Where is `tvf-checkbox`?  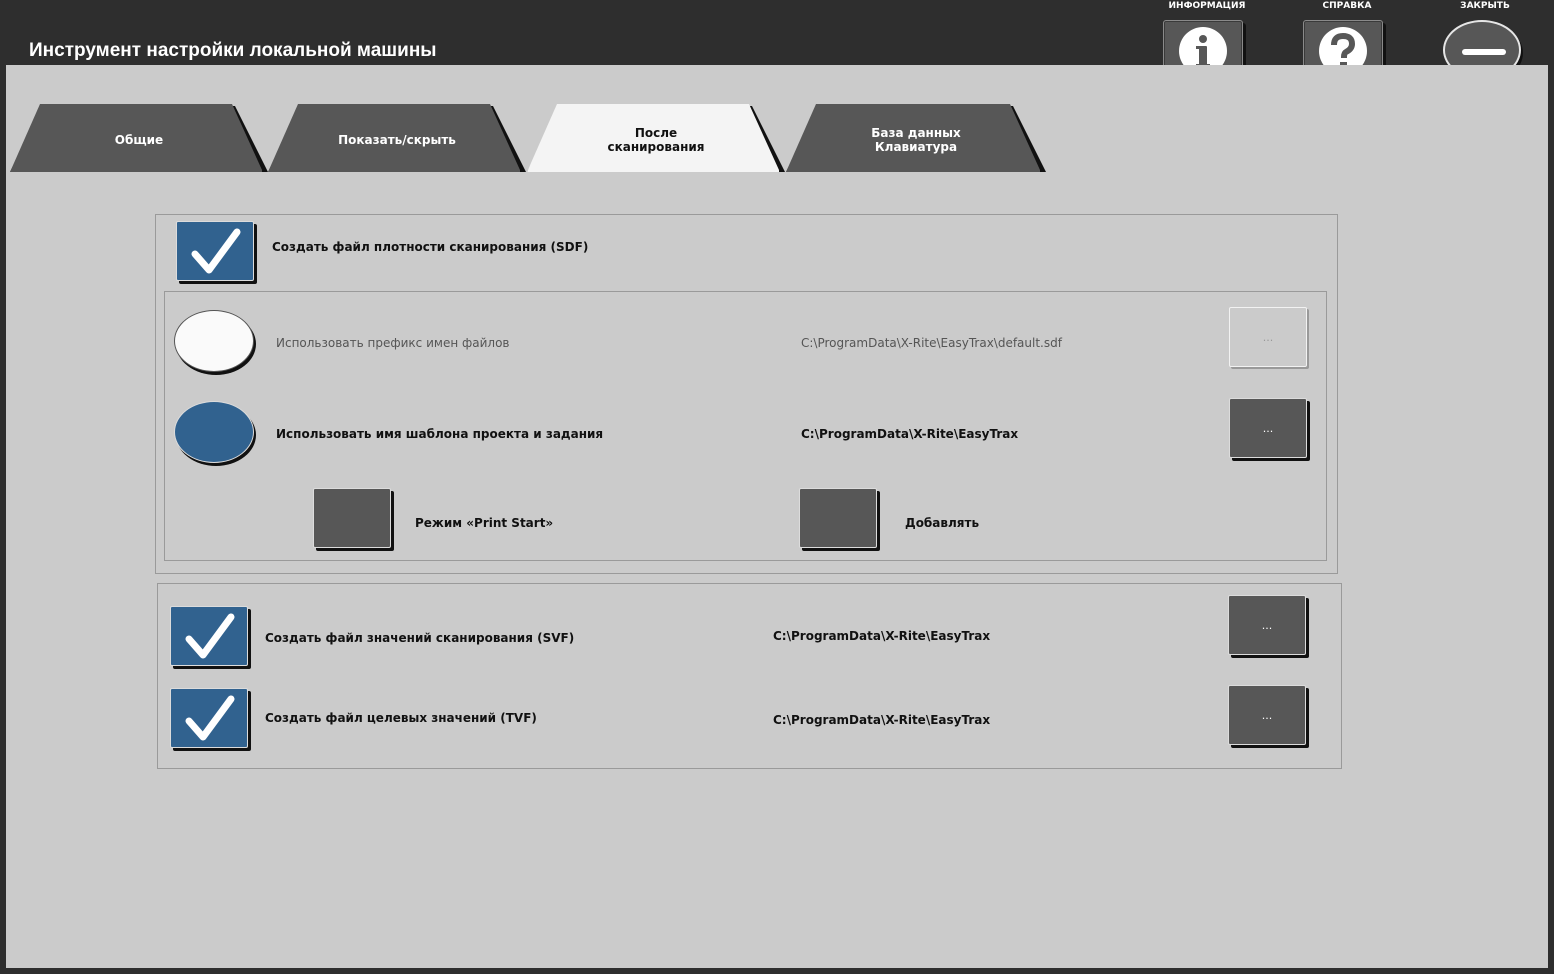
tvf-checkbox is located at coordinates (209, 718).